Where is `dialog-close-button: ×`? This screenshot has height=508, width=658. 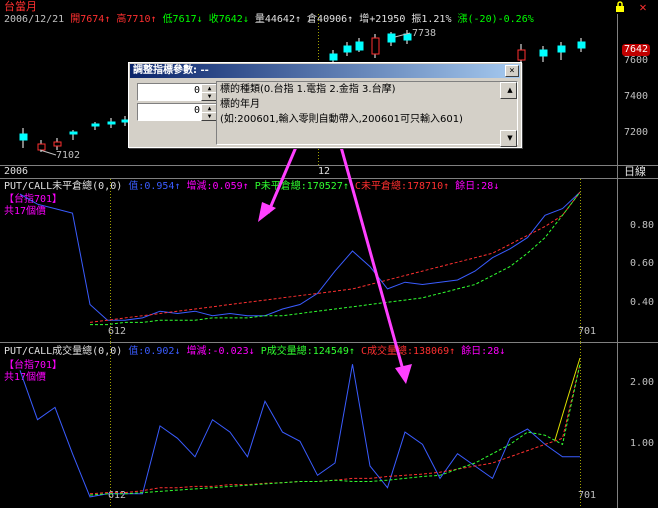
dialog-close-button: × is located at coordinates (512, 71).